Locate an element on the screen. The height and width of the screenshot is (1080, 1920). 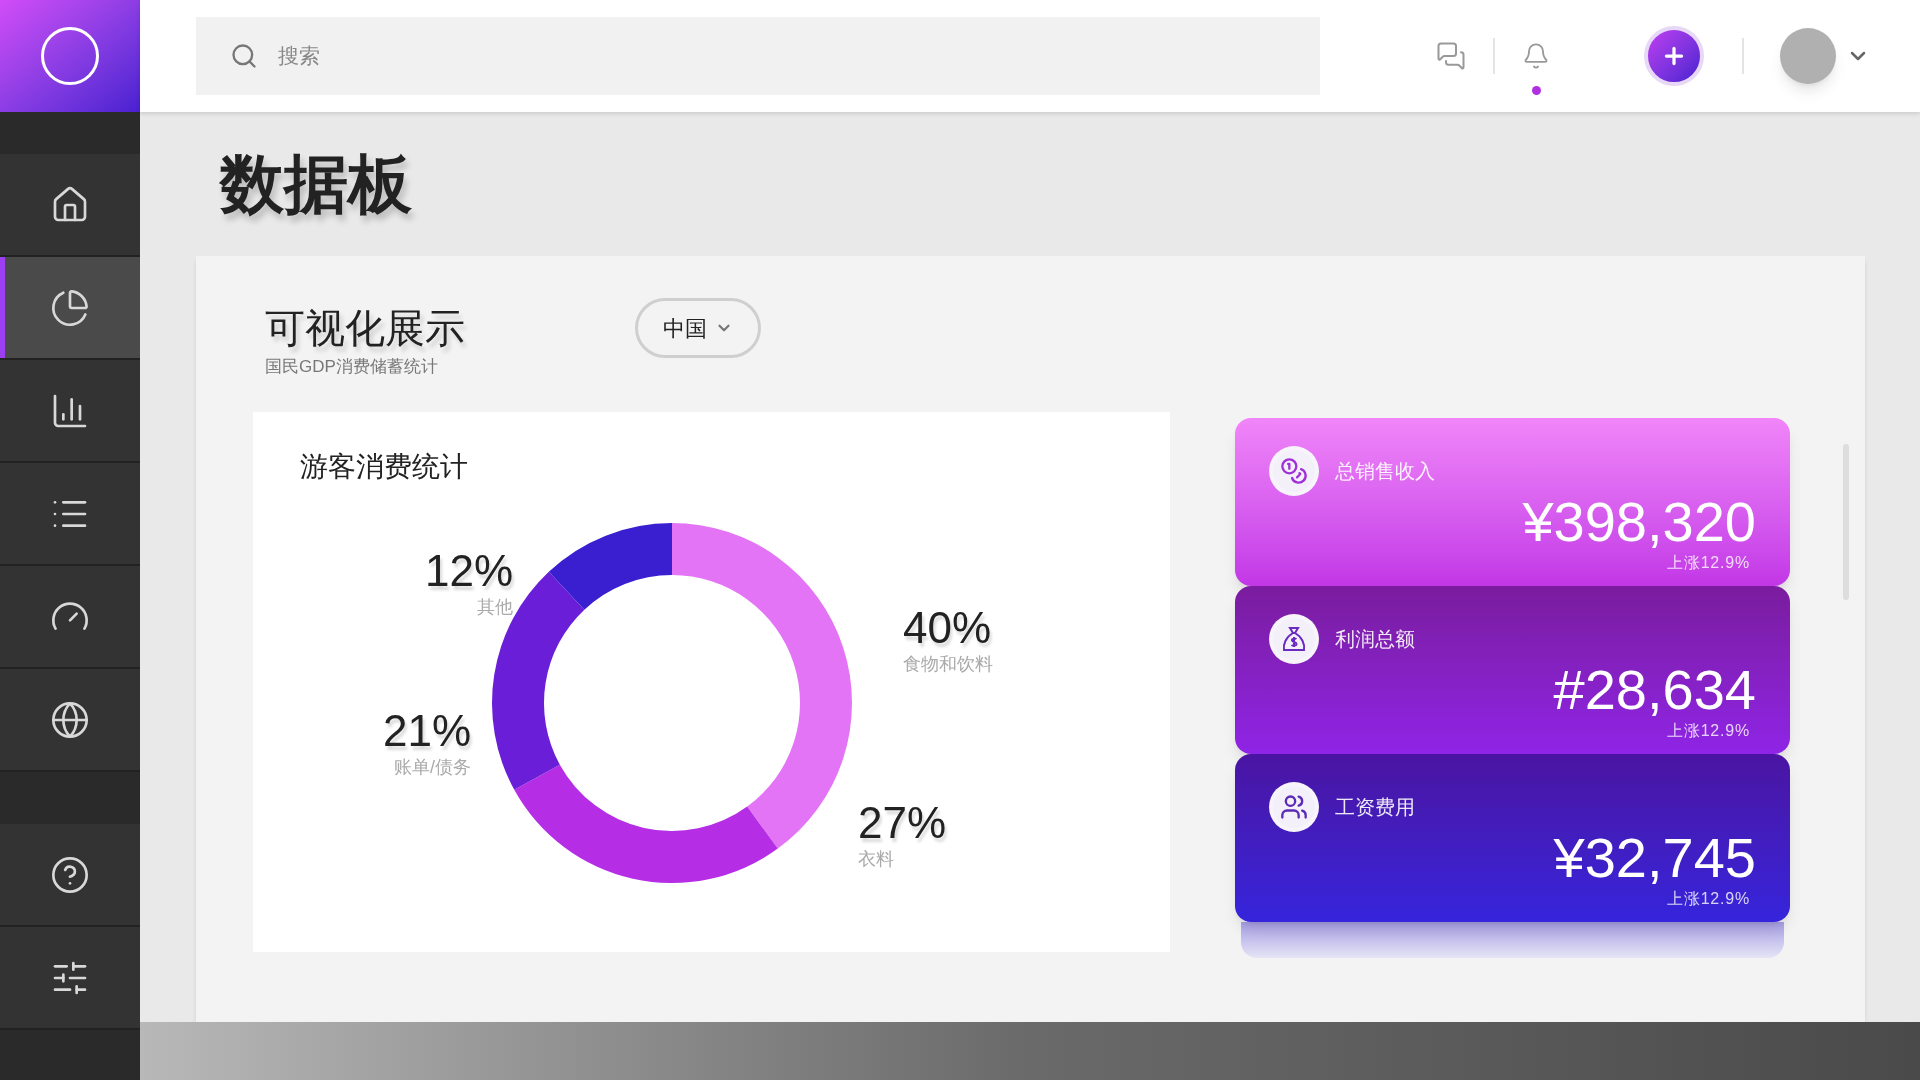
category-label: 食物和饮料 is located at coordinates (948, 664).